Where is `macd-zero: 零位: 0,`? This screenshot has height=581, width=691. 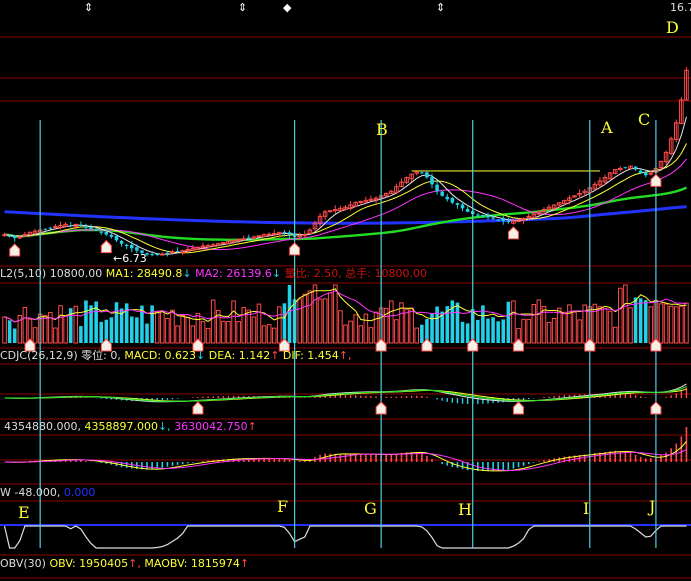
macd-zero: 零位: 0, is located at coordinates (101, 355).